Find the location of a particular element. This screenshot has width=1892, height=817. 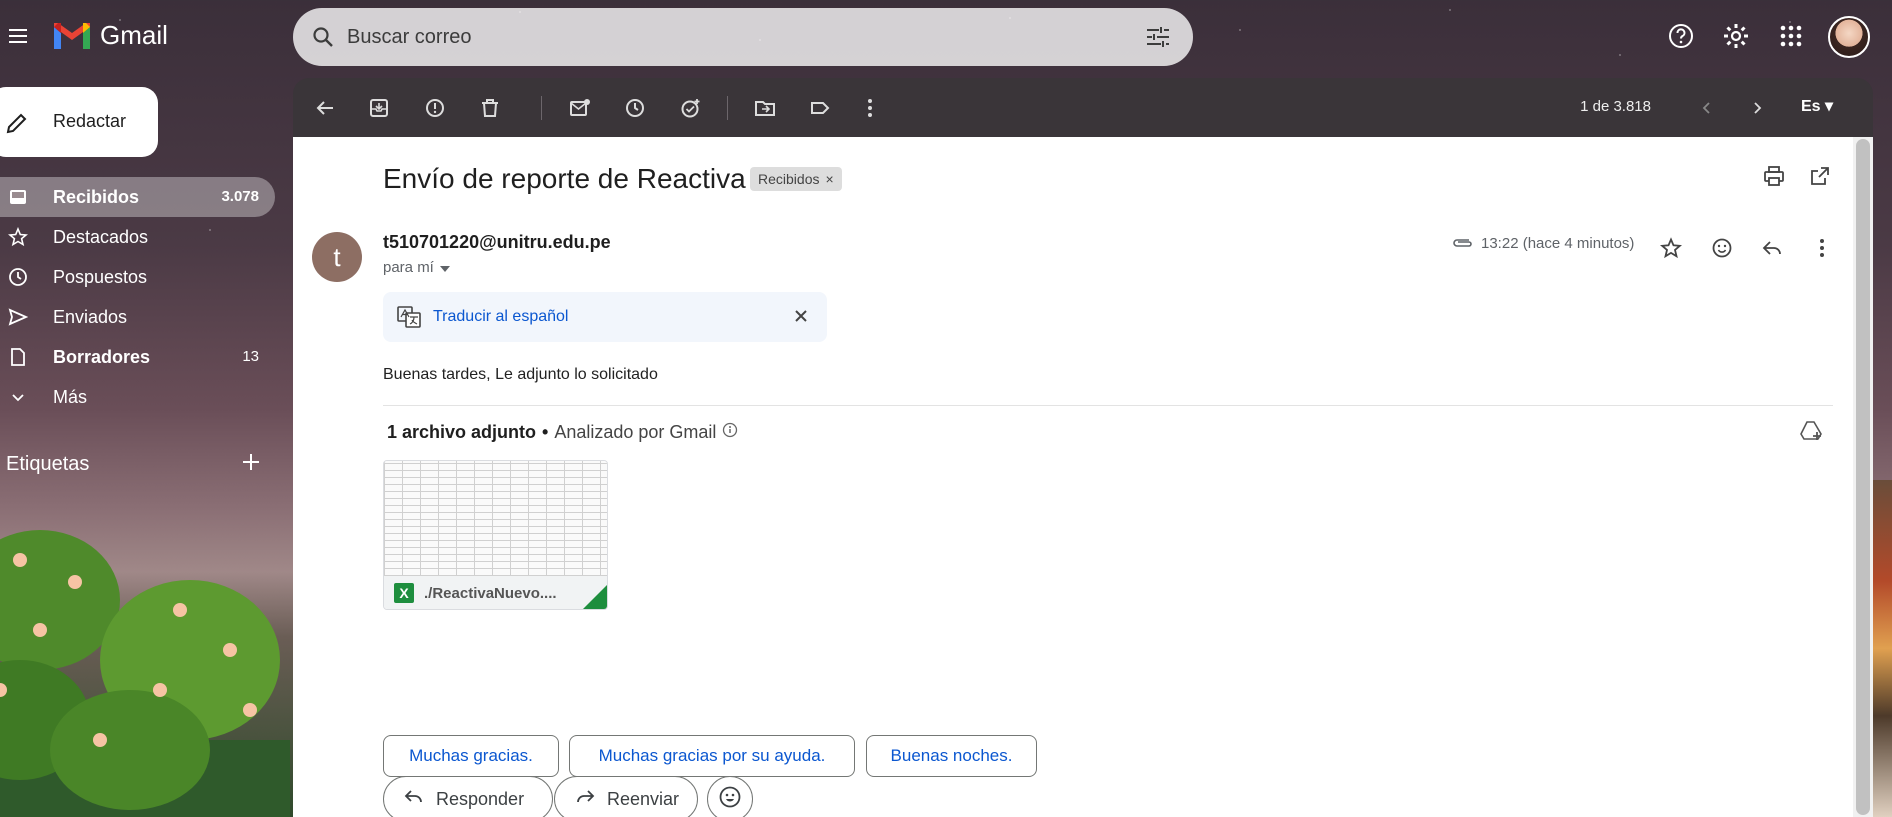

add-label-icon is located at coordinates (251, 464).